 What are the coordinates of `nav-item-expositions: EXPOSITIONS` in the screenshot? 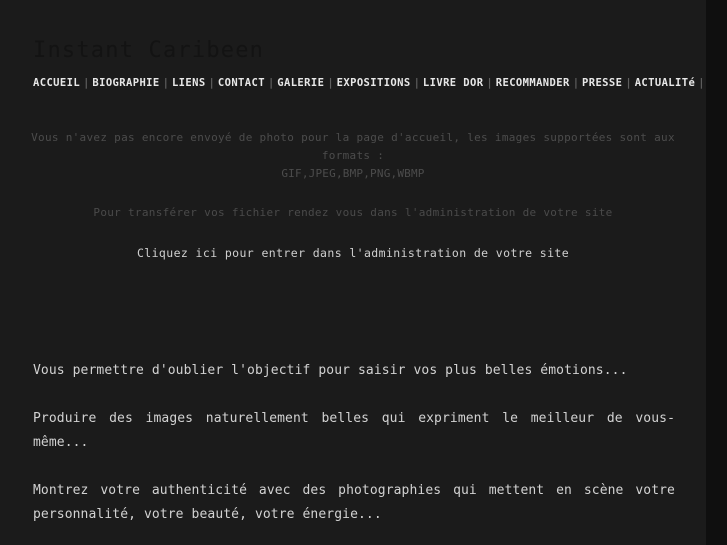 It's located at (374, 83).